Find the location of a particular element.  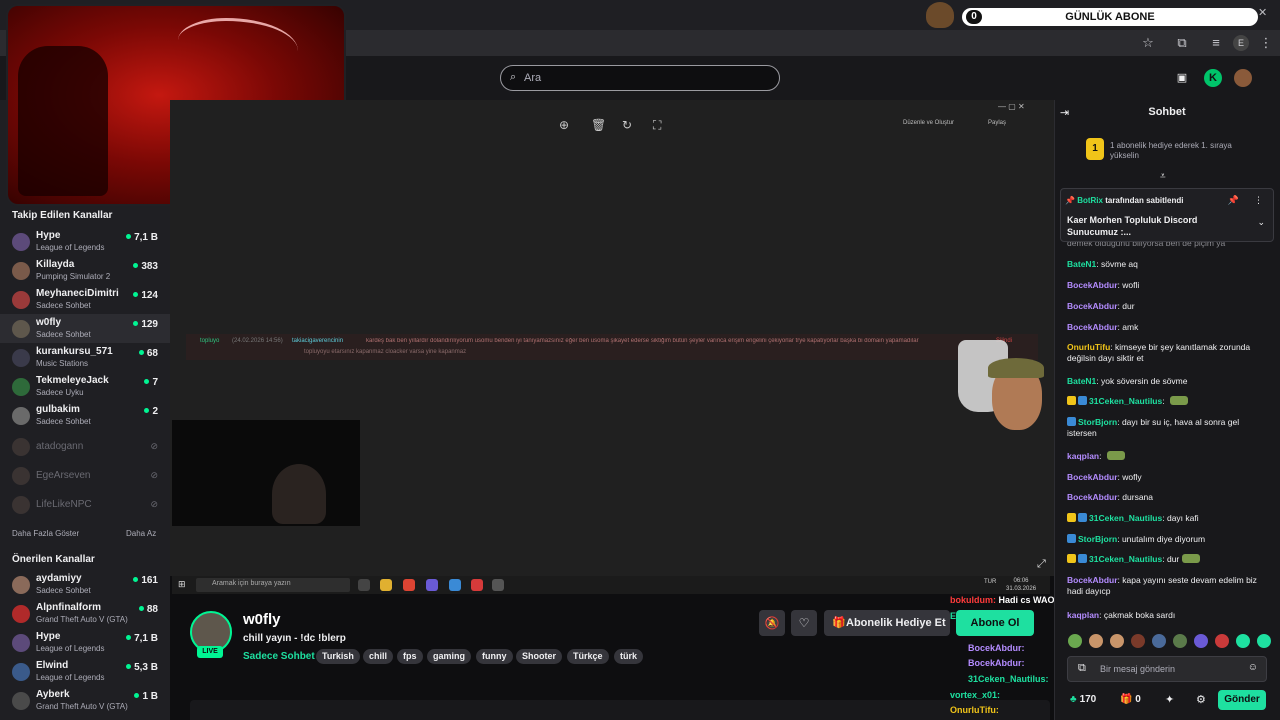

chat-username: OnurluTifu is located at coordinates (1088, 347).